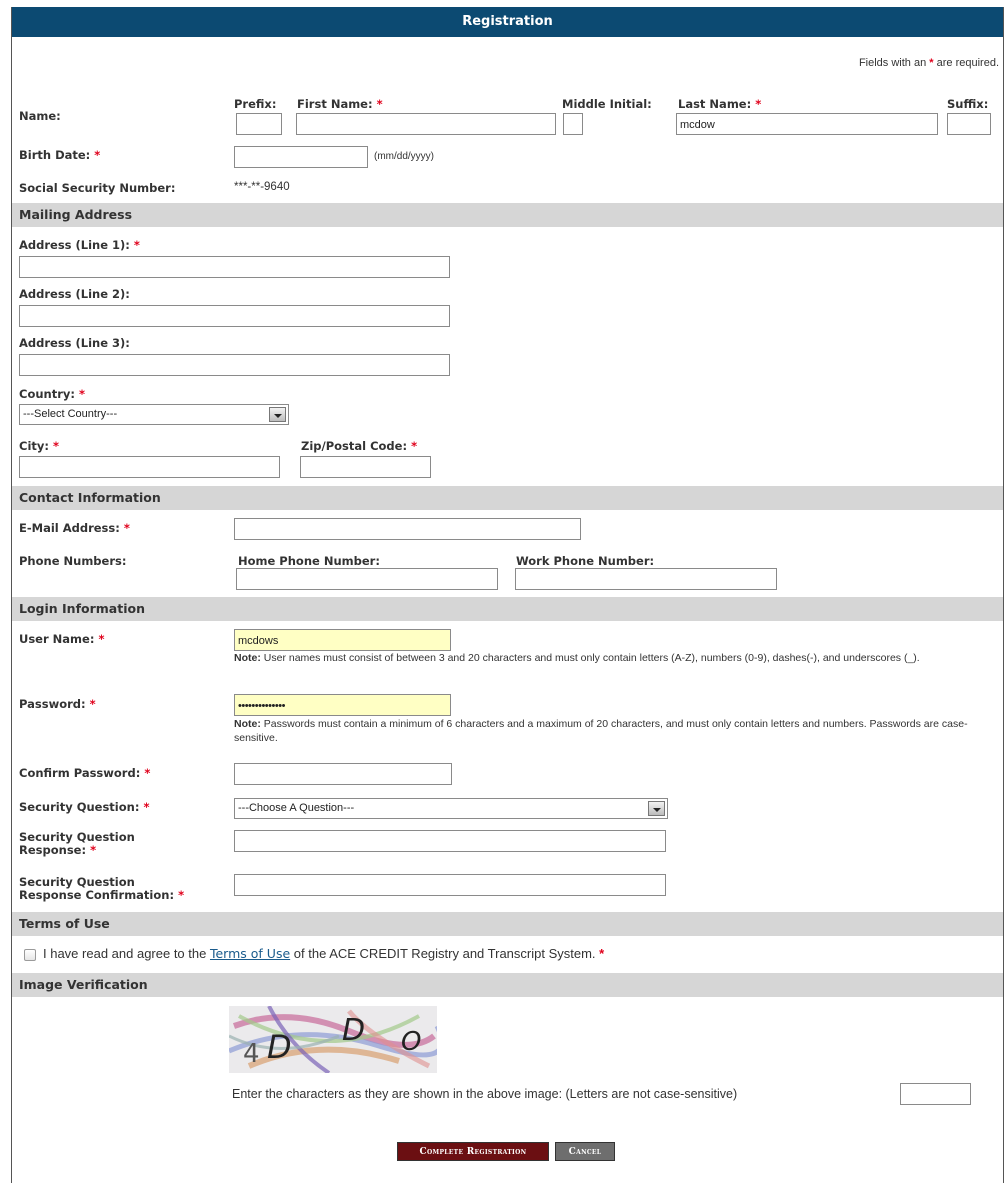 Image resolution: width=1005 pixels, height=1183 pixels. What do you see at coordinates (367, 579) in the screenshot?
I see `home-phone-input` at bounding box center [367, 579].